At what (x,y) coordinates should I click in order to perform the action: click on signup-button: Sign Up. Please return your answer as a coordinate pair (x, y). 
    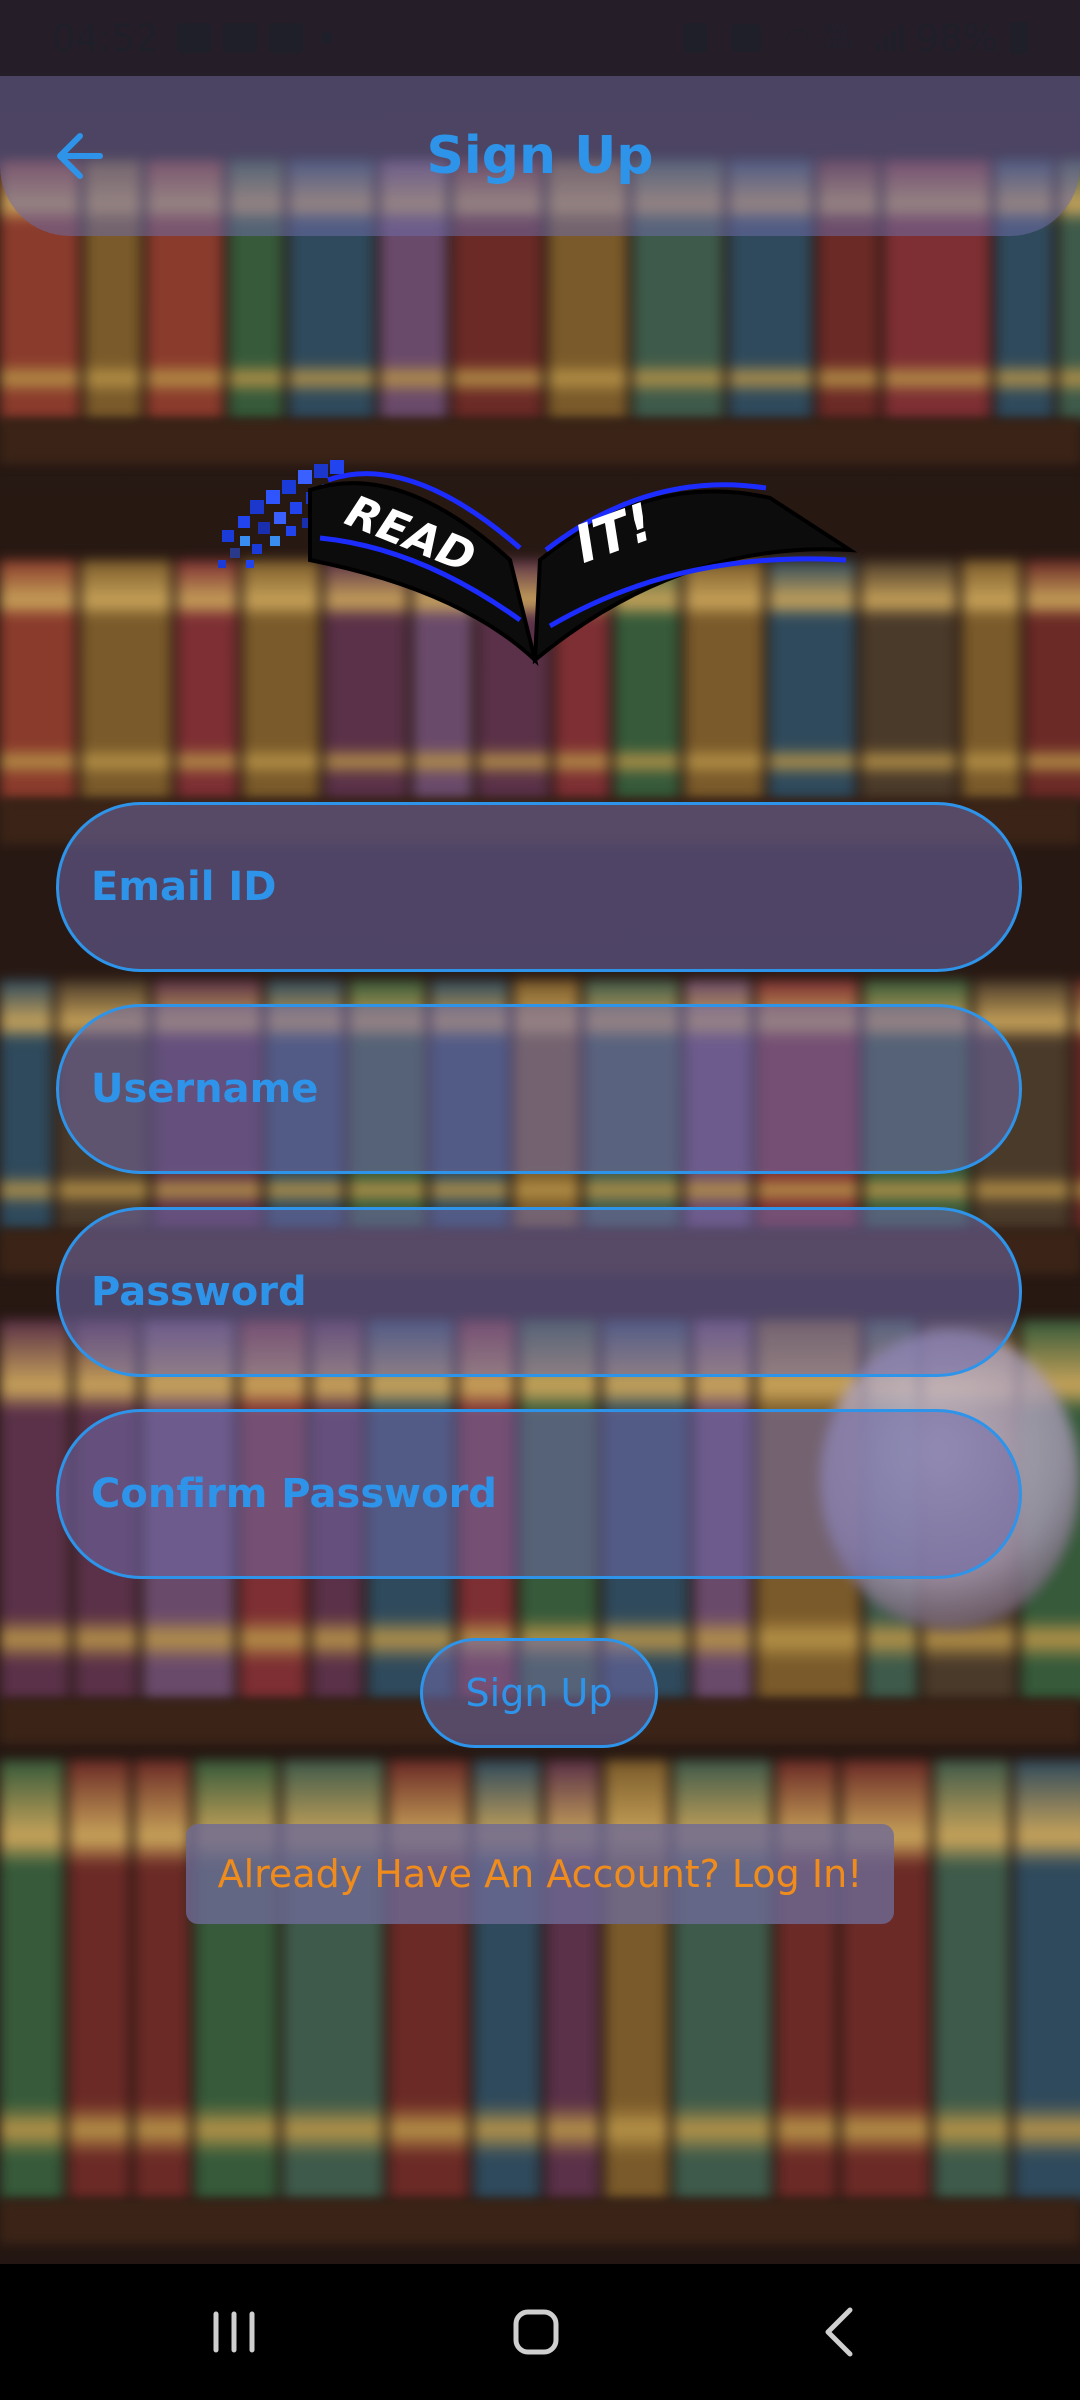
    Looking at the image, I should click on (539, 1693).